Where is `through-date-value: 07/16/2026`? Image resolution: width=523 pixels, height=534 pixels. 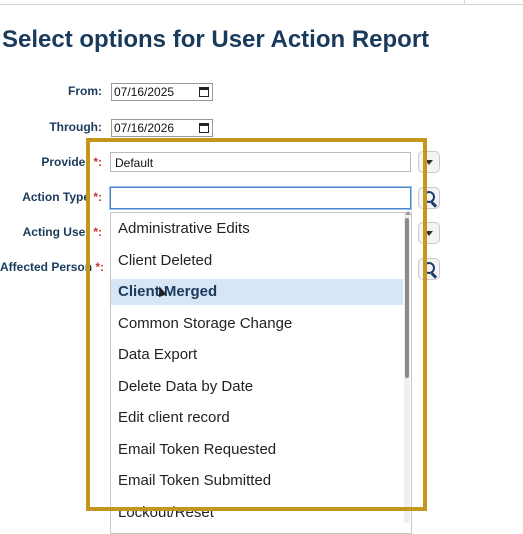 through-date-value: 07/16/2026 is located at coordinates (144, 128).